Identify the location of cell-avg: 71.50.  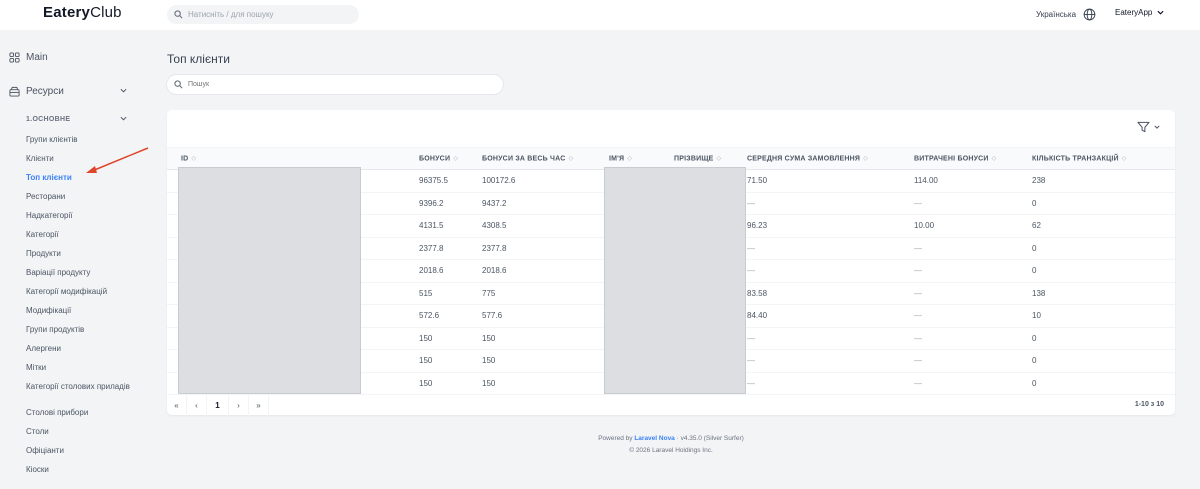
(830, 181).